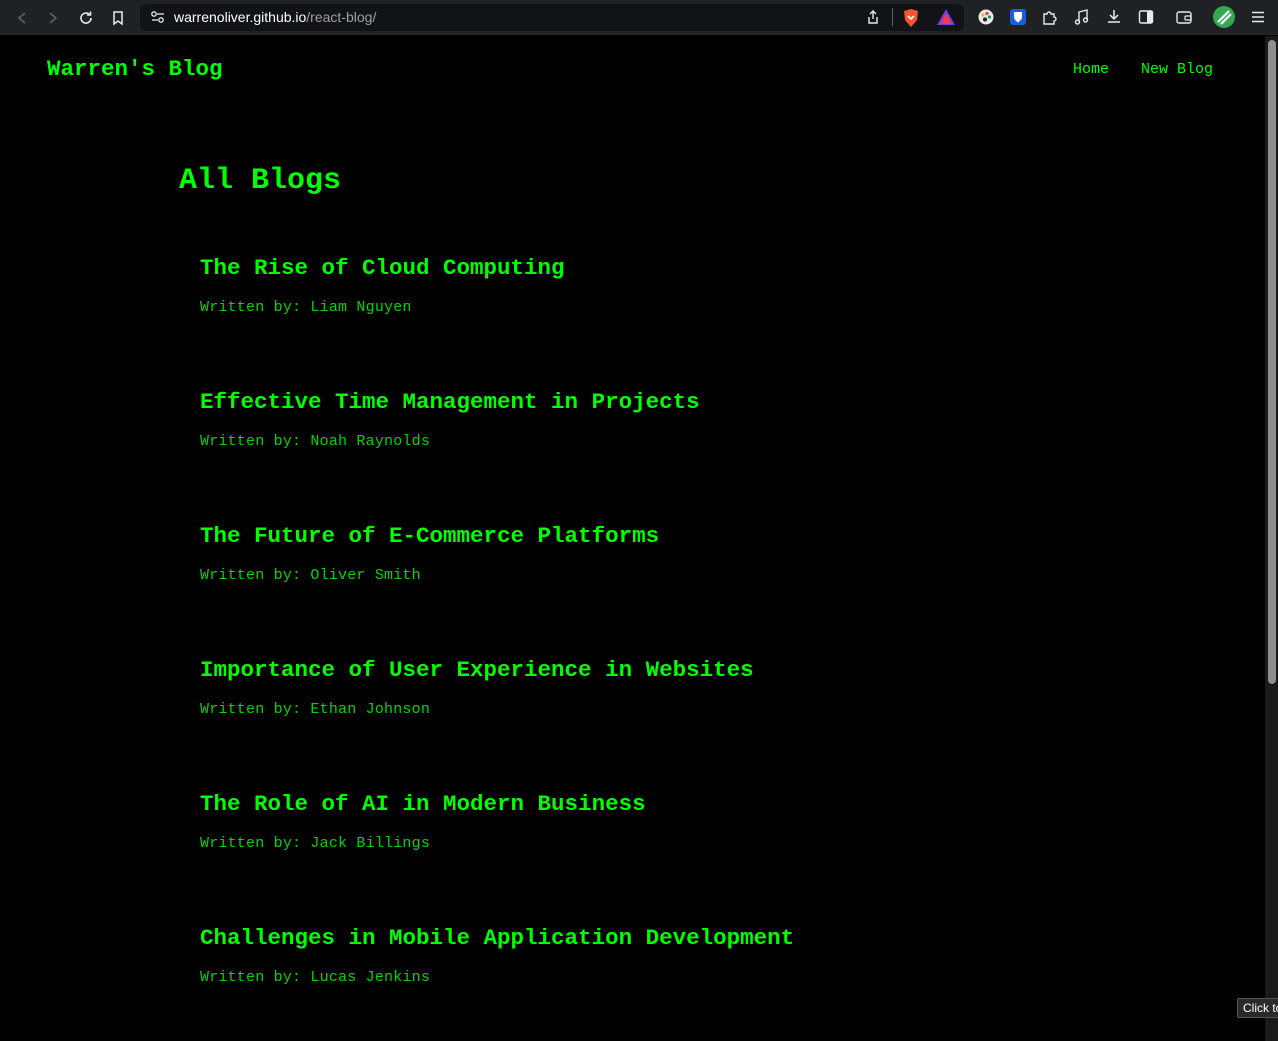  I want to click on menu-icon, so click(1258, 17).